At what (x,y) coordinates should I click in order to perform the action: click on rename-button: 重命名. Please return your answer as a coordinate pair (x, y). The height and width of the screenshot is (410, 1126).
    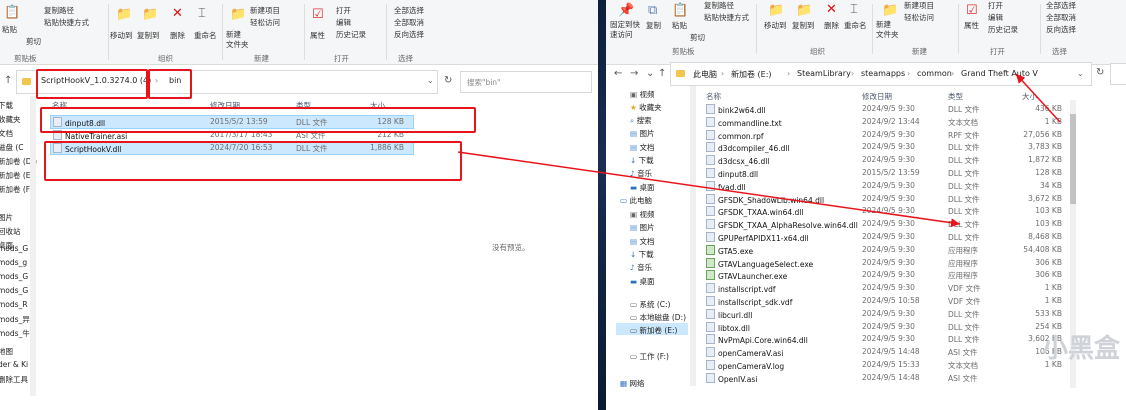
    Looking at the image, I should click on (855, 26).